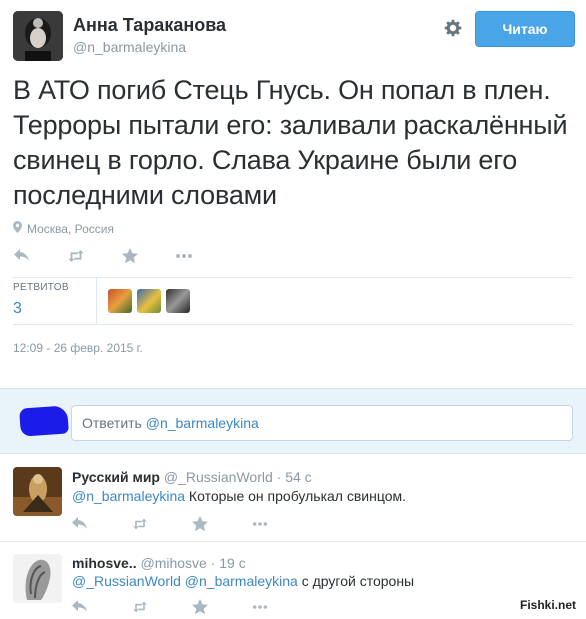 The width and height of the screenshot is (586, 619). What do you see at coordinates (104, 563) in the screenshot?
I see `reply-author-name: mihosve..` at bounding box center [104, 563].